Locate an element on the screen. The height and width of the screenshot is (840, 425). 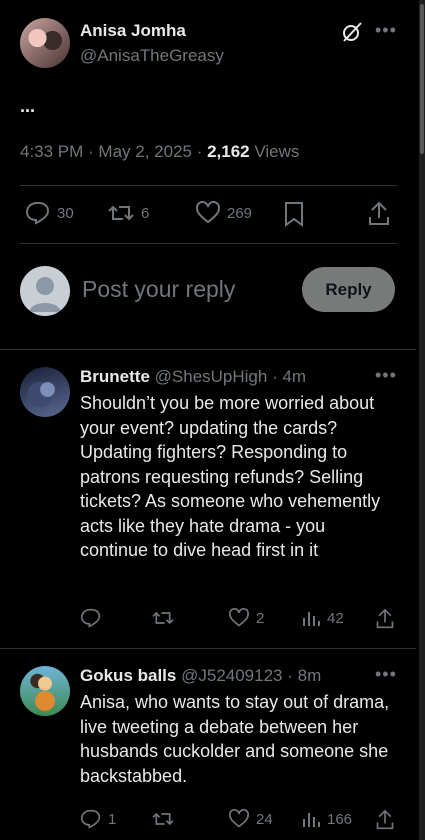
reply-action is located at coordinates (94, 618).